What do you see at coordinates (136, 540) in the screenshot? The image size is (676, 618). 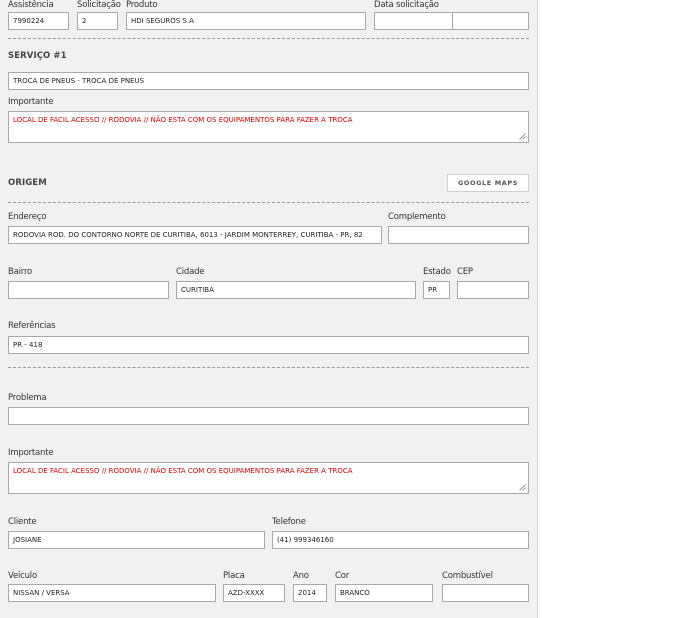 I see `cliente-field: JOSIANE` at bounding box center [136, 540].